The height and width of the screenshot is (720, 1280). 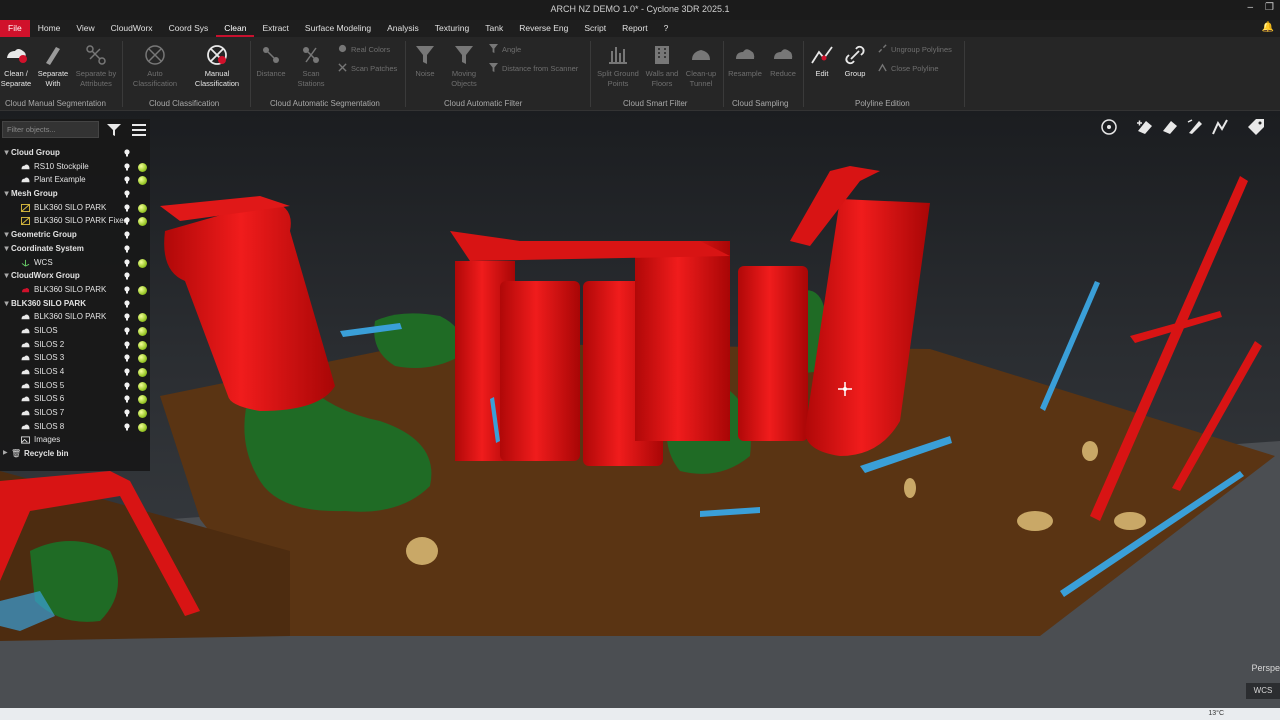 I want to click on notification-bell-icon: 🔔, so click(x=1268, y=27).